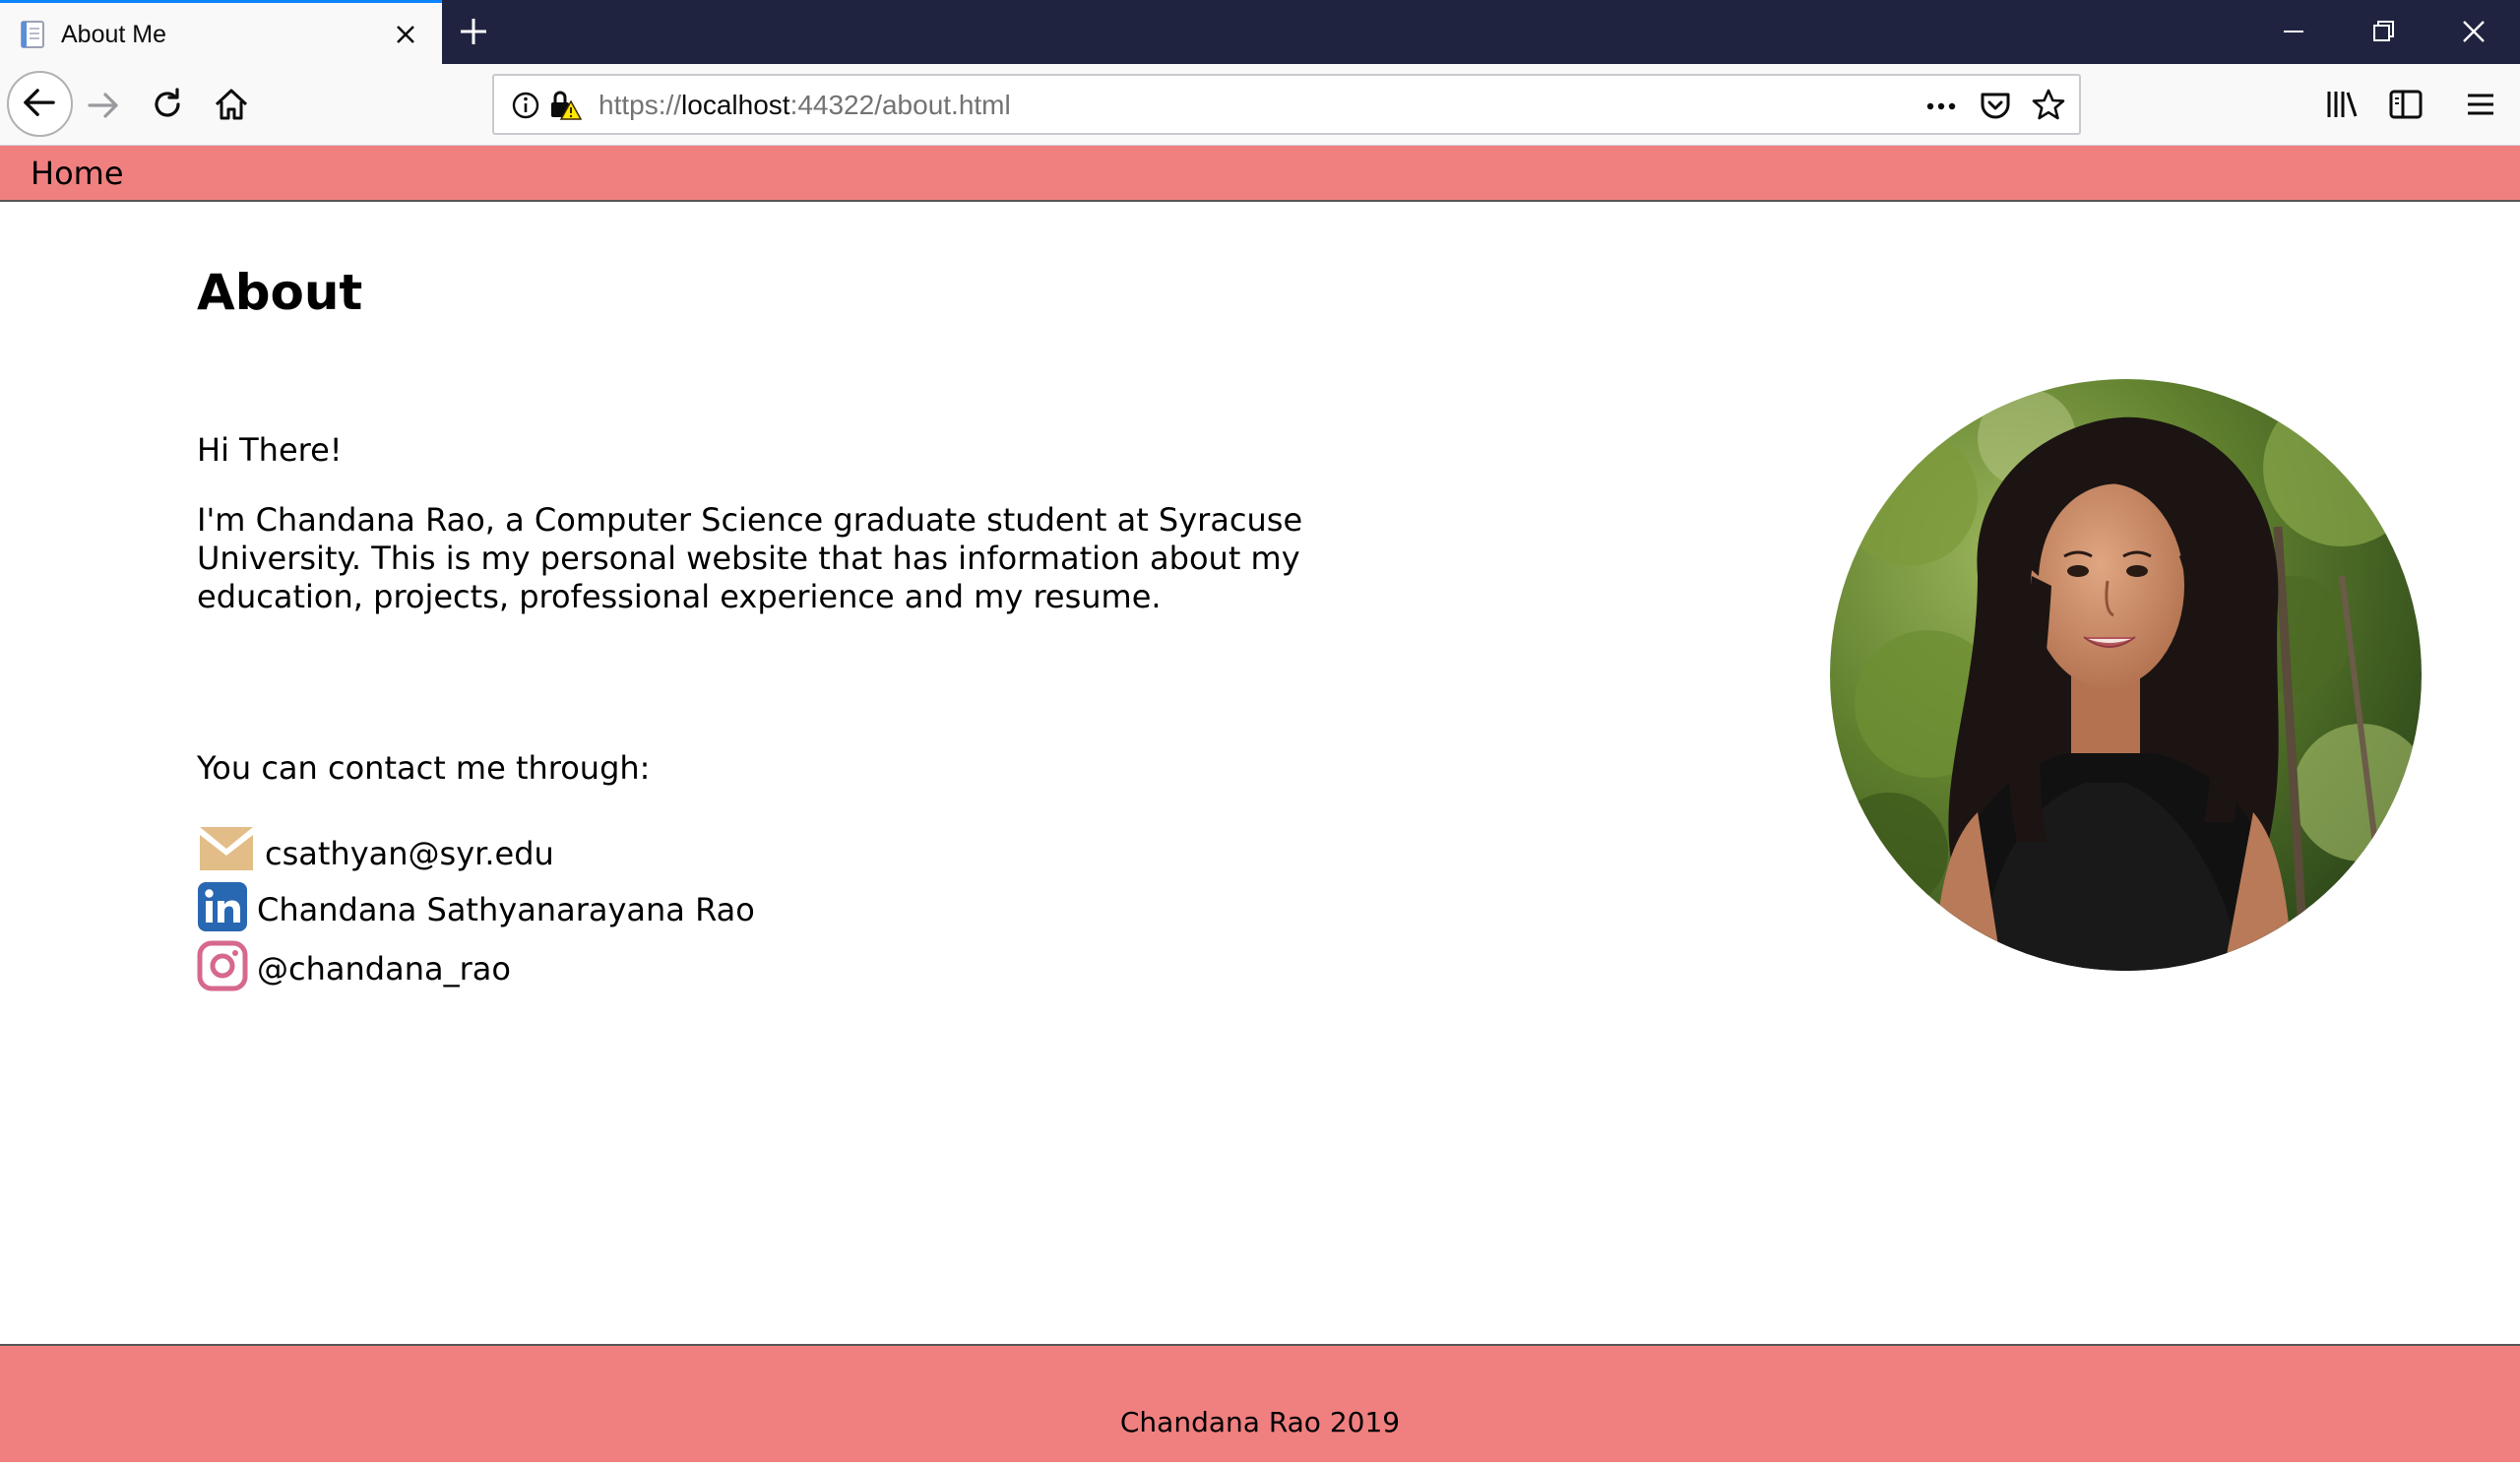 The image size is (2520, 1467). I want to click on url-bar: https://localhost:44322/about.html, so click(1286, 104).